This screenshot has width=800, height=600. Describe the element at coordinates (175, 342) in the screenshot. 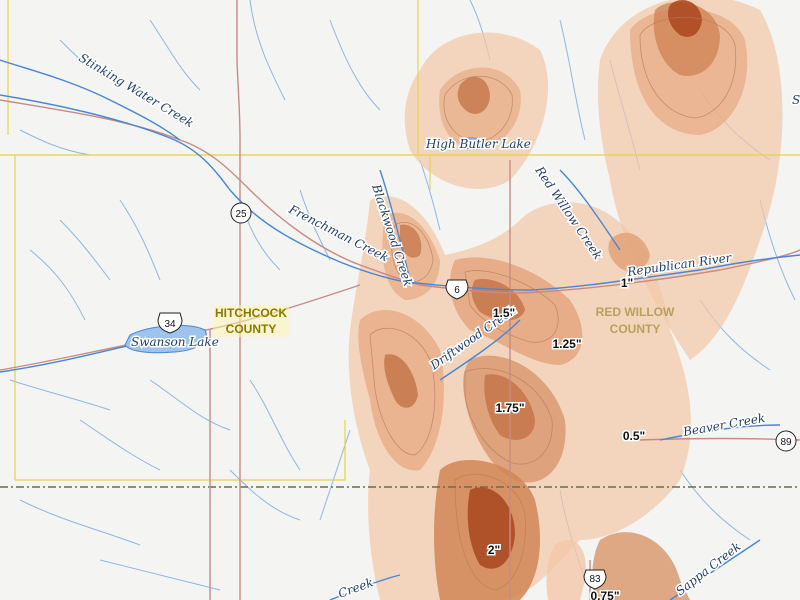

I see `label-swanson-lake: Swanson Lake` at that location.